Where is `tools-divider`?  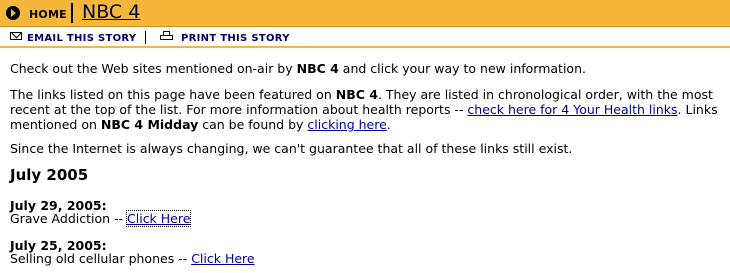
tools-divider is located at coordinates (145, 37).